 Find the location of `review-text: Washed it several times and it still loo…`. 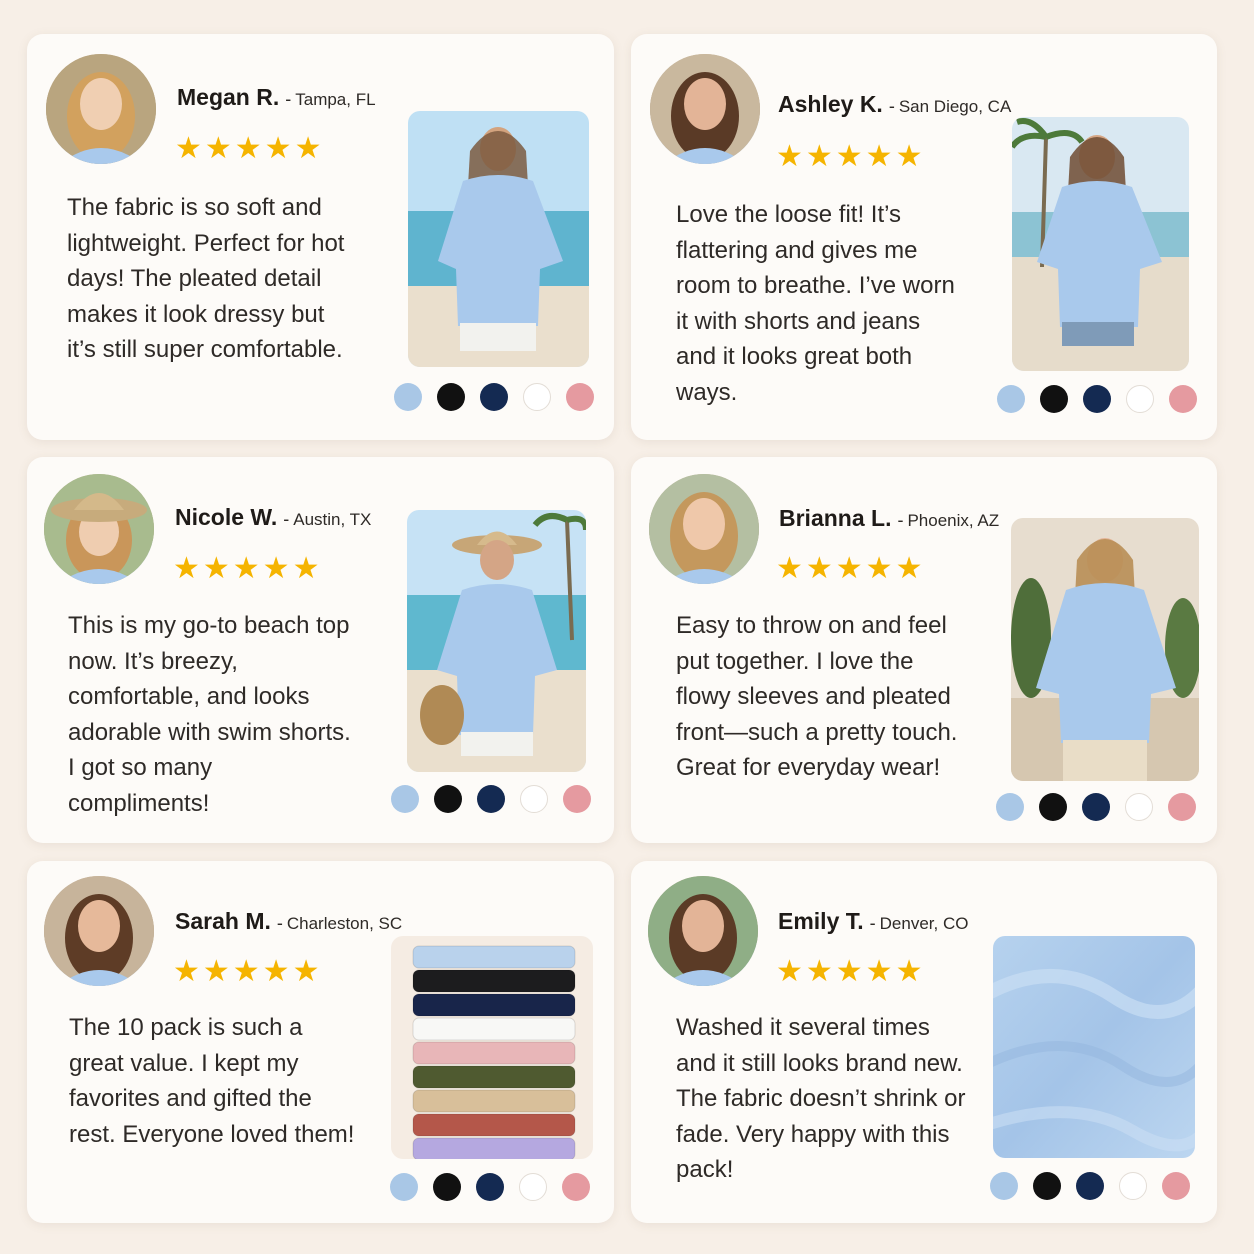

review-text: Washed it several times and it still loo… is located at coordinates (821, 1098).